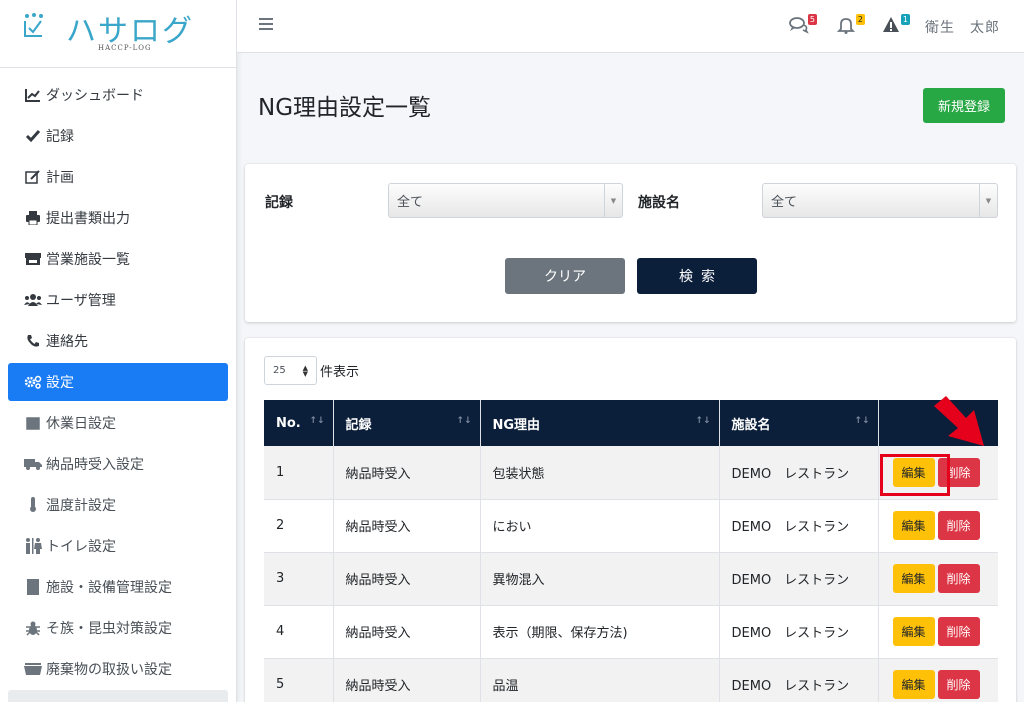  I want to click on alerts-badge: 1, so click(905, 19).